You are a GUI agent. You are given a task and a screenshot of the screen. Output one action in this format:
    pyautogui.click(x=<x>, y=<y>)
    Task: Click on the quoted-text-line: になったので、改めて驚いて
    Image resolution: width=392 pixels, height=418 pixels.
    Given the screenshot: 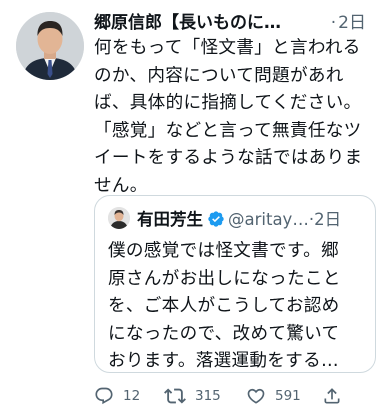 What is the action you would take?
    pyautogui.click(x=224, y=333)
    